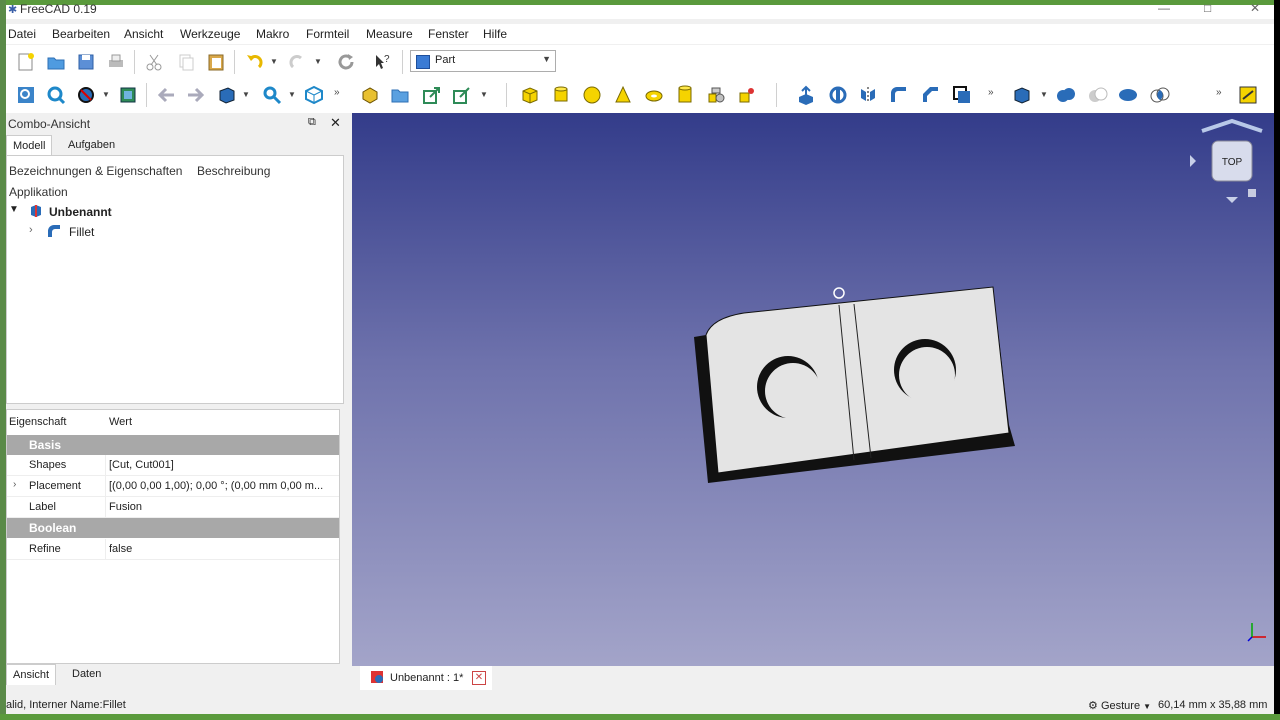 The image size is (1280, 720). I want to click on workbench-selector: Part ▼, so click(483, 61).